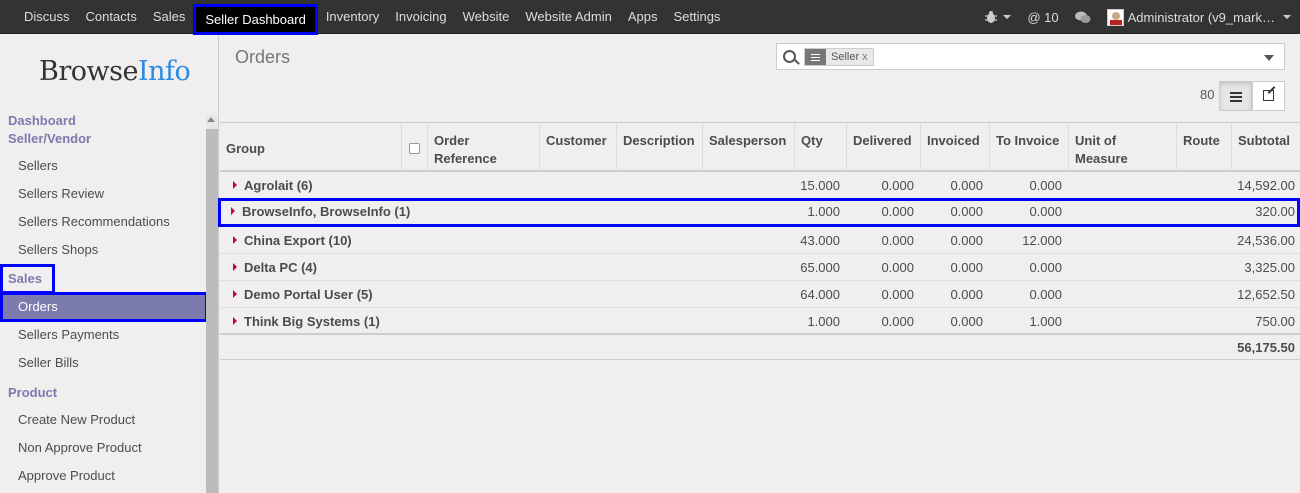 The height and width of the screenshot is (493, 1300). Describe the element at coordinates (68, 334) in the screenshot. I see `sidebar-item-sellers-payments: Sellers Payments` at that location.